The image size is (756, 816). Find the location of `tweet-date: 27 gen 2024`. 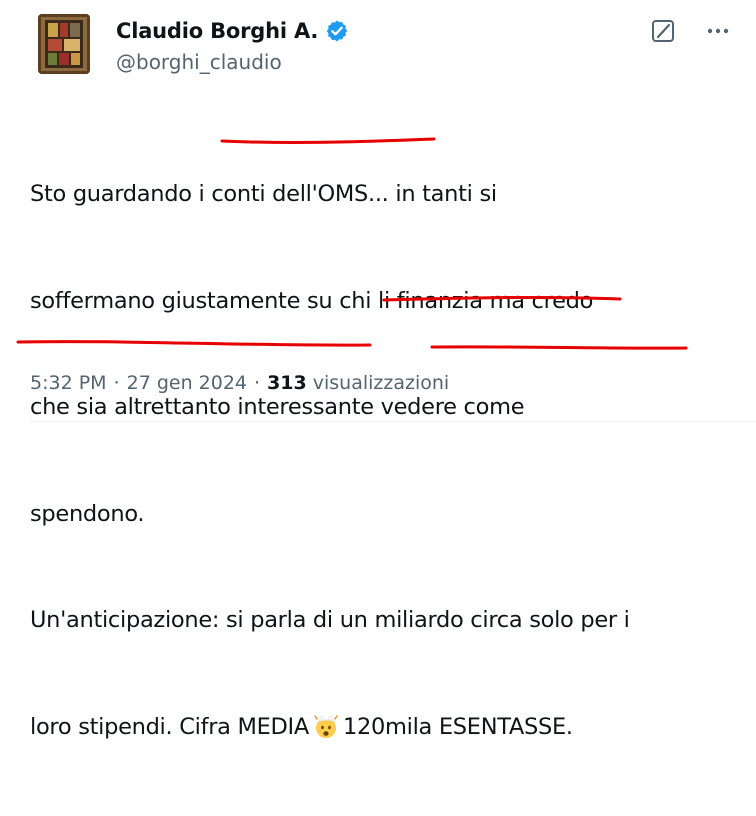

tweet-date: 27 gen 2024 is located at coordinates (187, 383).